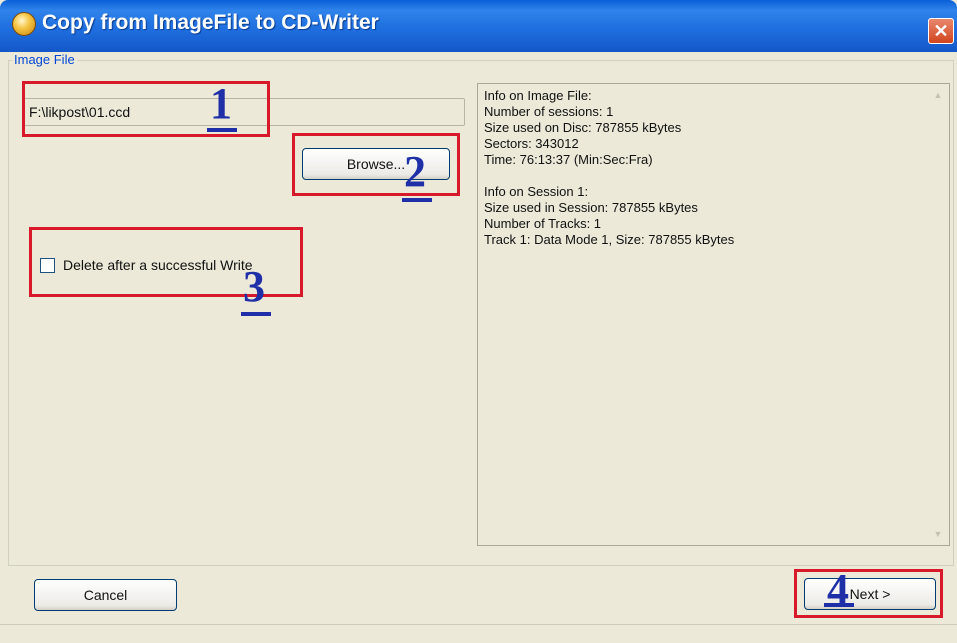 Image resolution: width=957 pixels, height=643 pixels. I want to click on info-line: Info on Image File:, so click(538, 95).